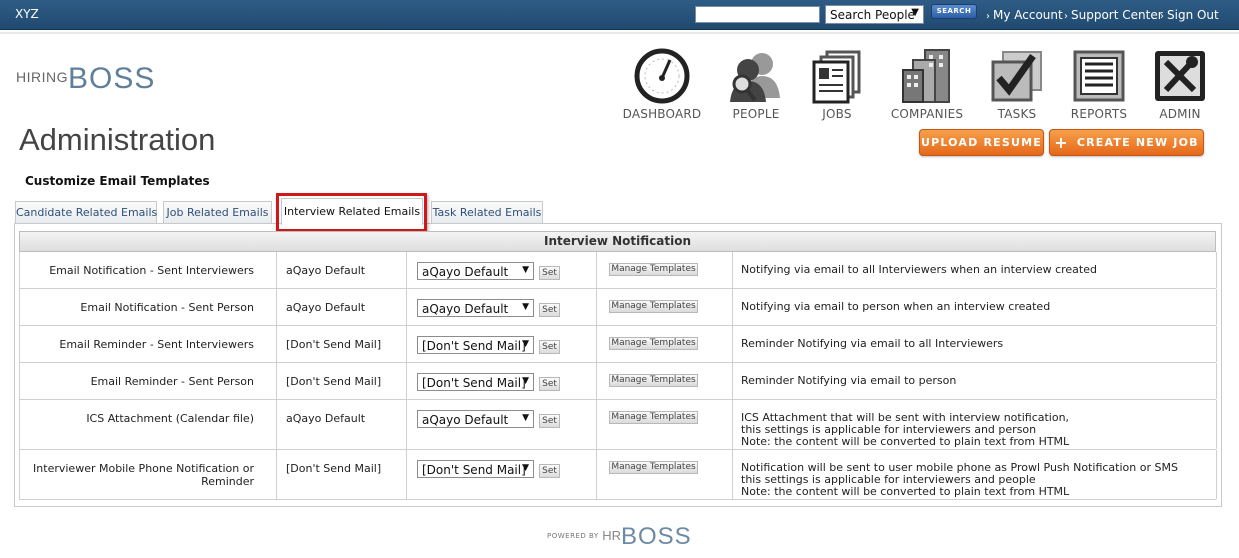 The image size is (1239, 558). What do you see at coordinates (926, 76) in the screenshot?
I see `companies-buildings-icon` at bounding box center [926, 76].